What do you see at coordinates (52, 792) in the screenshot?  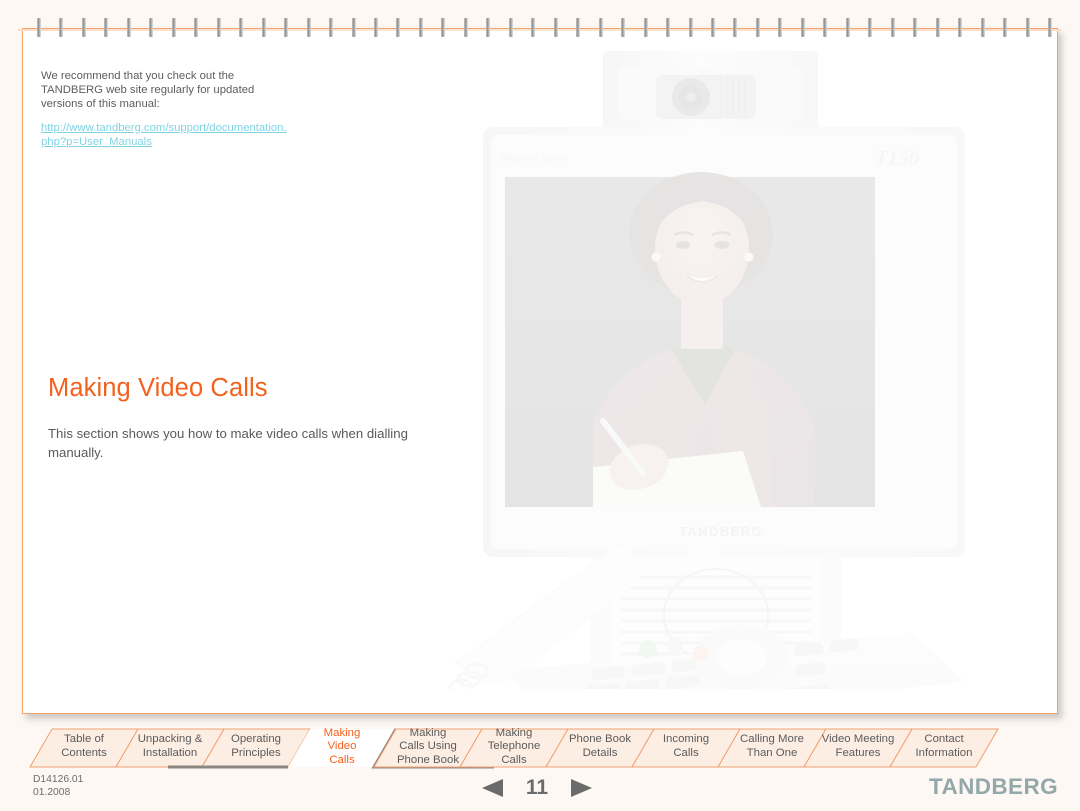 I see `doc-date-value: 01.2008` at bounding box center [52, 792].